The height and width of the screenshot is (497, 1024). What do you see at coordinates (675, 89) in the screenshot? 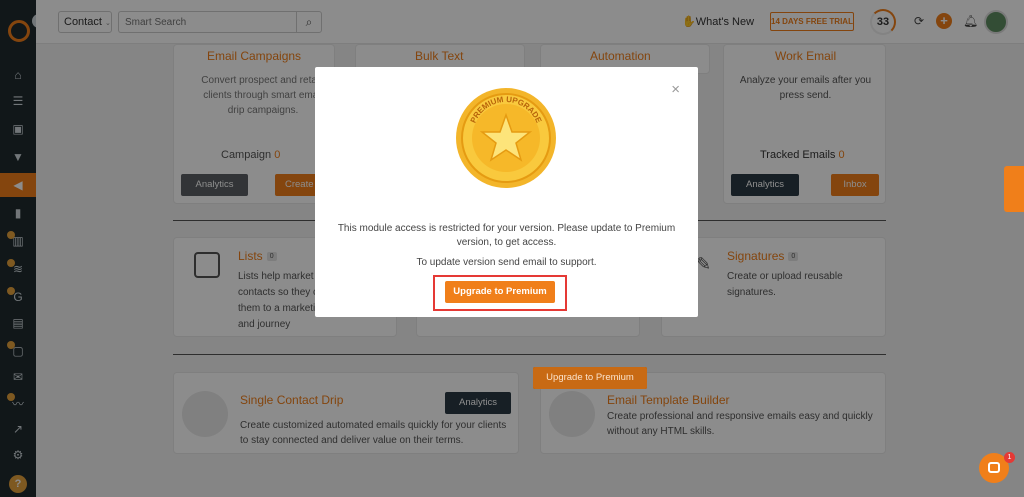
I see `close-icon: ×` at bounding box center [675, 89].